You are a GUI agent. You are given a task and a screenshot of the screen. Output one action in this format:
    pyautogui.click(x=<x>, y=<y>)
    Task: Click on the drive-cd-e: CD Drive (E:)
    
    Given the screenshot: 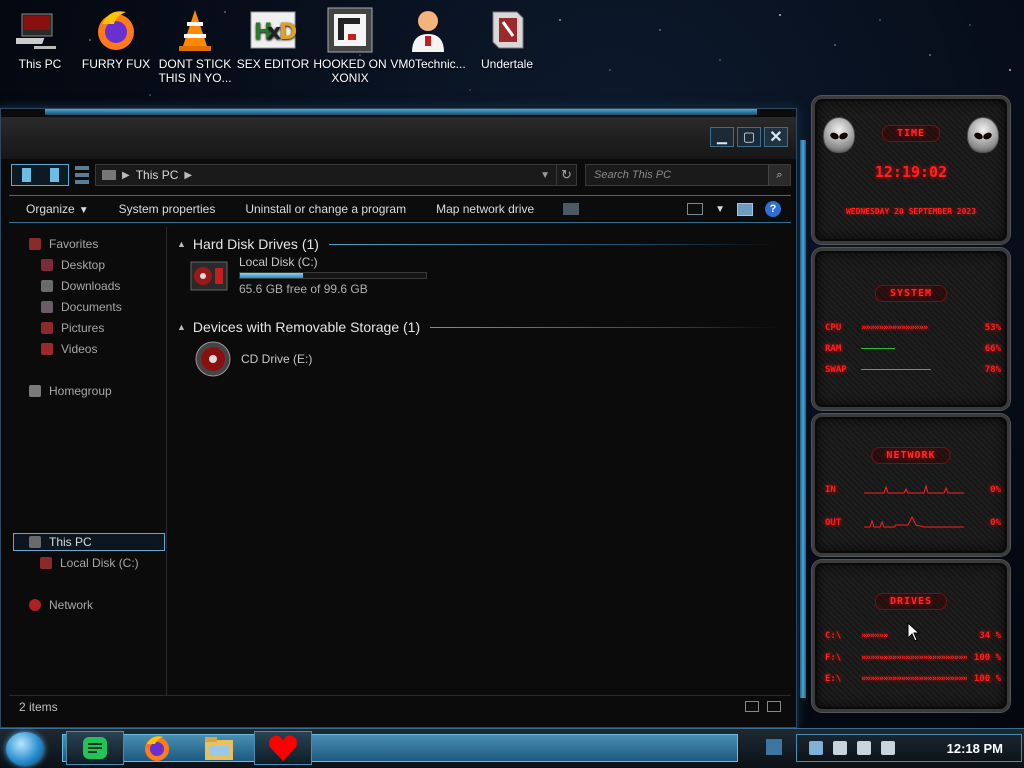 What is the action you would take?
    pyautogui.click(x=252, y=359)
    